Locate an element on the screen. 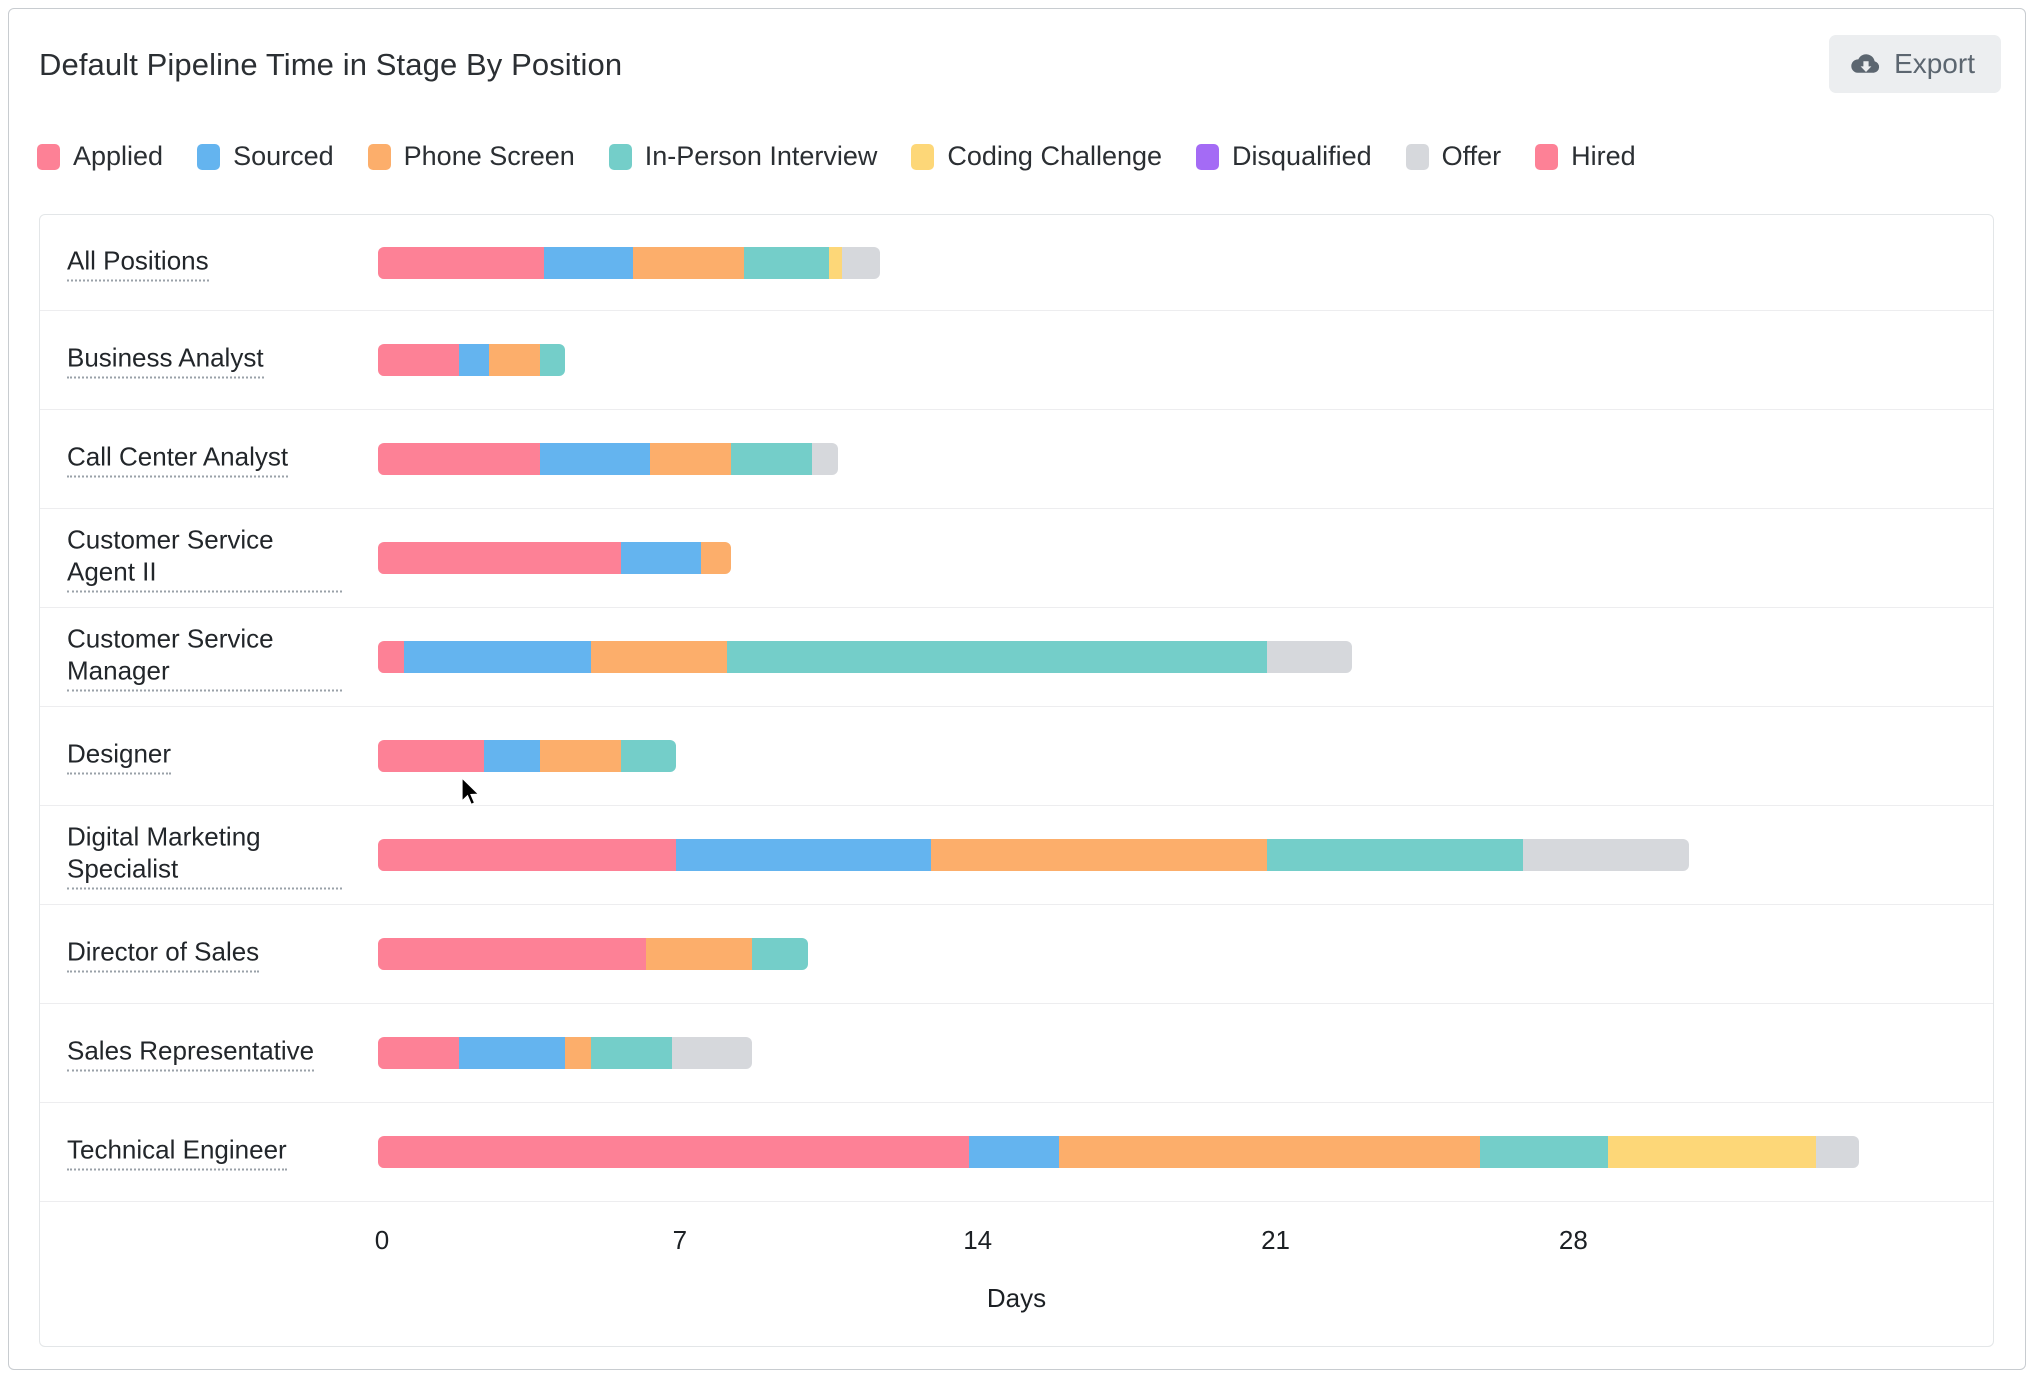  row-label: Customer Service Agent II is located at coordinates (204, 558).